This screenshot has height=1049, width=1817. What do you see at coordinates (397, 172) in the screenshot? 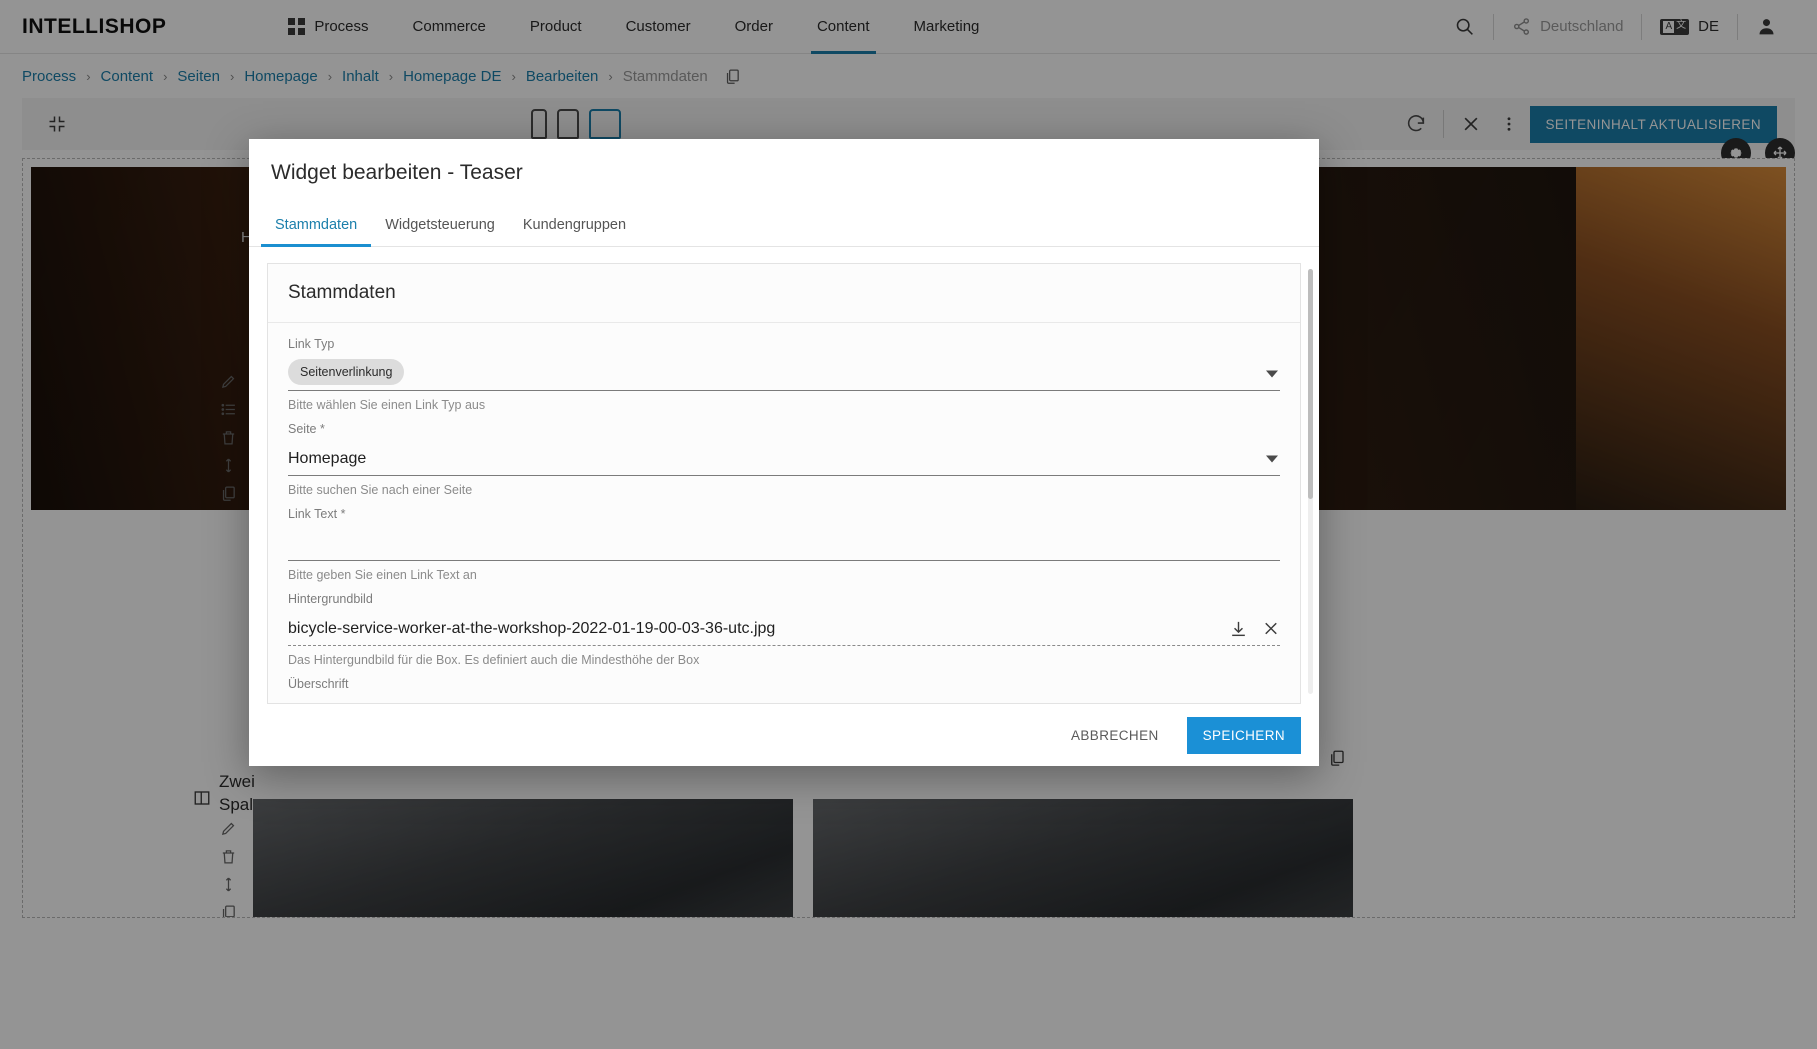
I see `modal-title: Widget bearbeiten - Teaser` at bounding box center [397, 172].